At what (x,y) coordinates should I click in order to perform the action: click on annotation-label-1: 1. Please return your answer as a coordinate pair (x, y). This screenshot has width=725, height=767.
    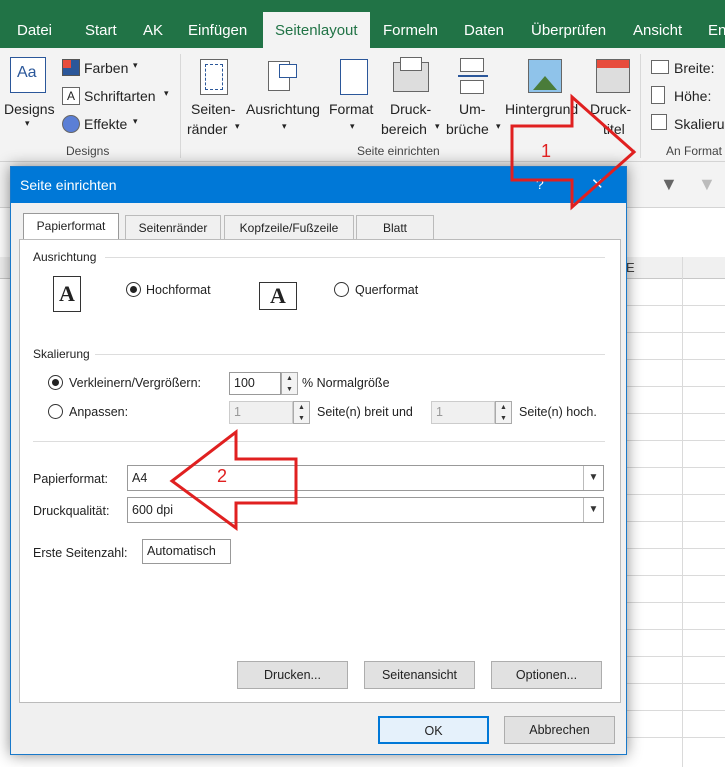
    Looking at the image, I should click on (546, 151).